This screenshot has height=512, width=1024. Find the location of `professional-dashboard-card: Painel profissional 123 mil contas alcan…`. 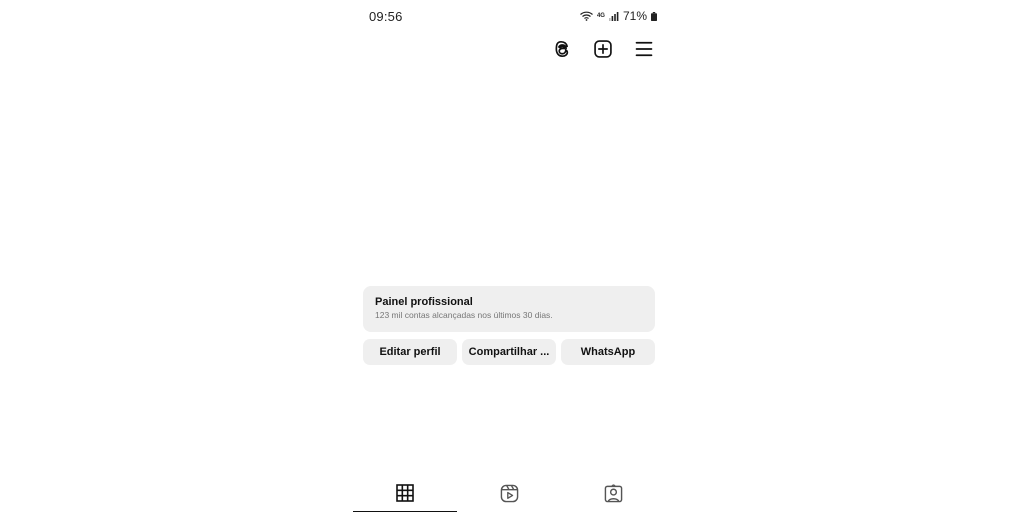

professional-dashboard-card: Painel profissional 123 mil contas alcan… is located at coordinates (509, 309).